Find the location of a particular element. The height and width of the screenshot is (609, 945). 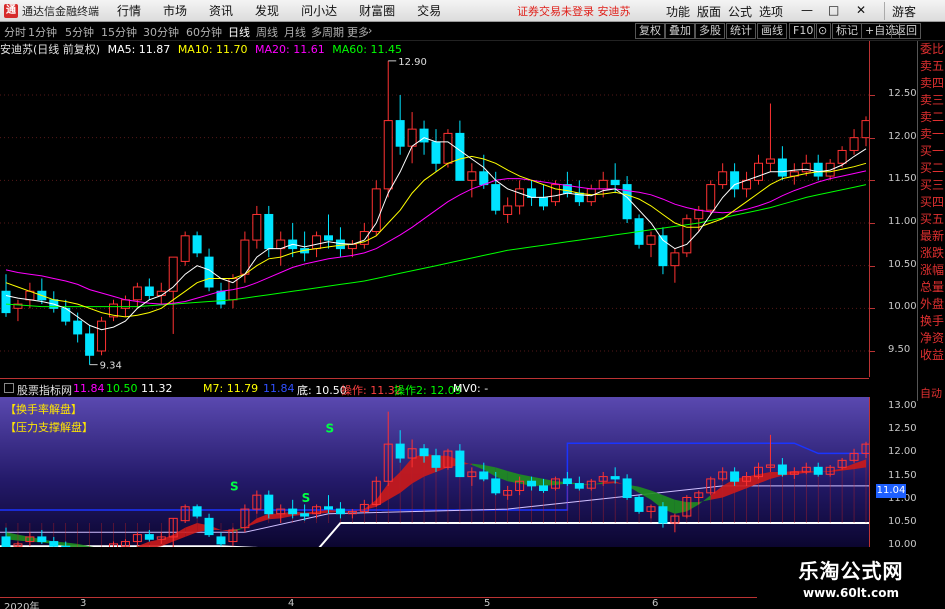

quote-row-4: 卖二 is located at coordinates (931, 117).